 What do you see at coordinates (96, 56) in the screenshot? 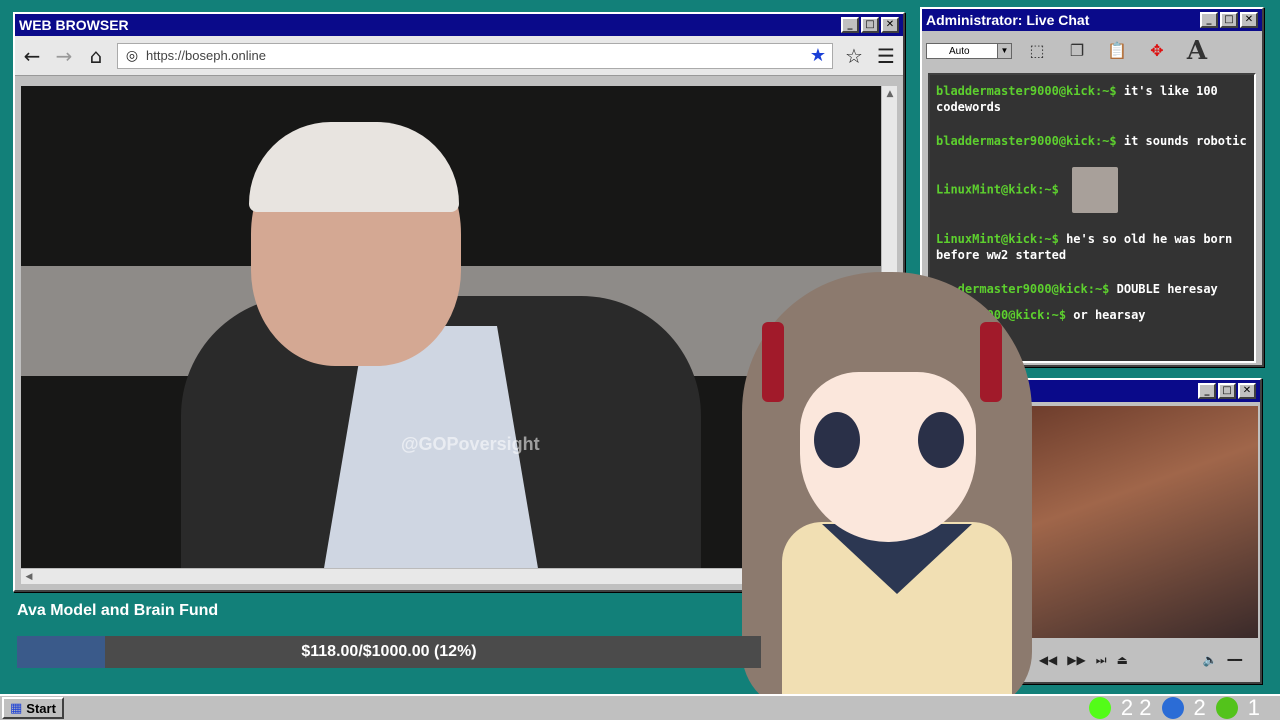
I see `home-icon: ⌂` at bounding box center [96, 56].